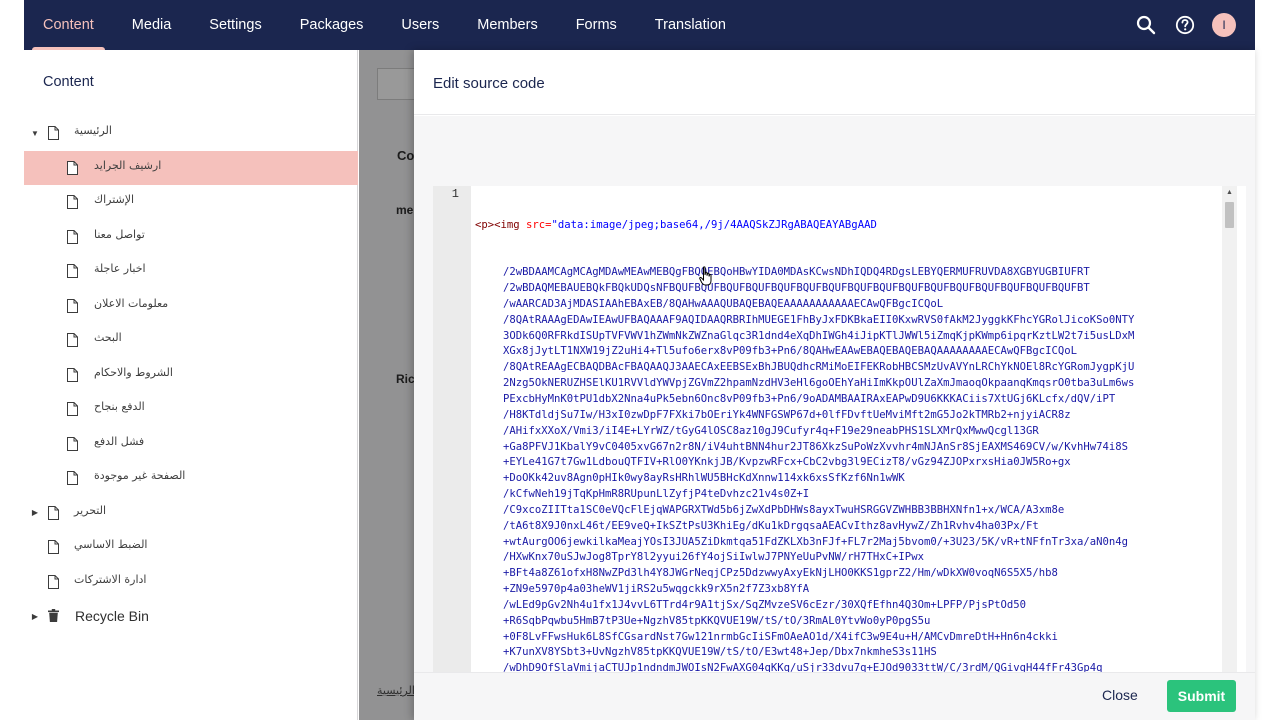  I want to click on tab-label: Forms, so click(596, 25).